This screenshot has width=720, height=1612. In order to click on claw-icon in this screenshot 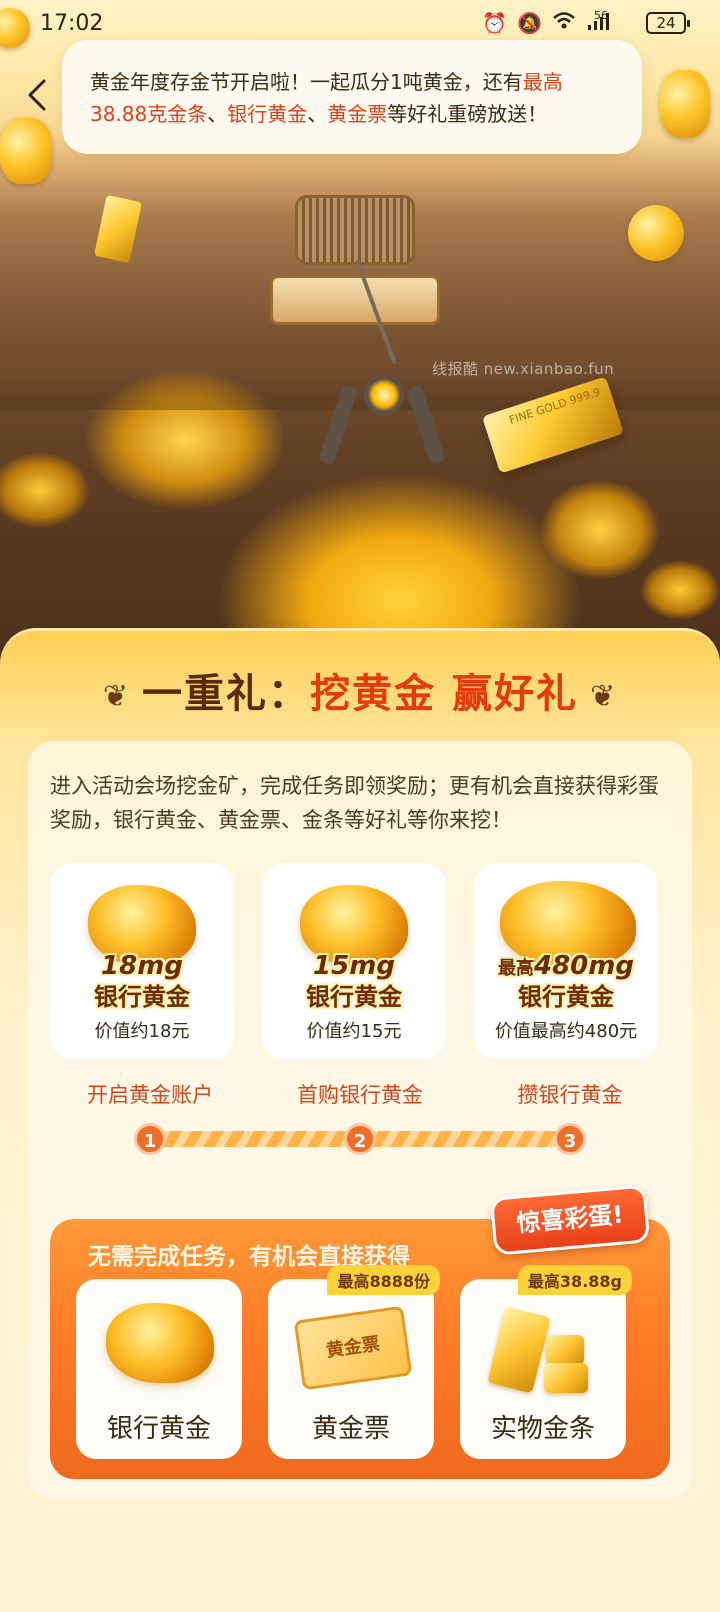, I will do `click(382, 405)`.